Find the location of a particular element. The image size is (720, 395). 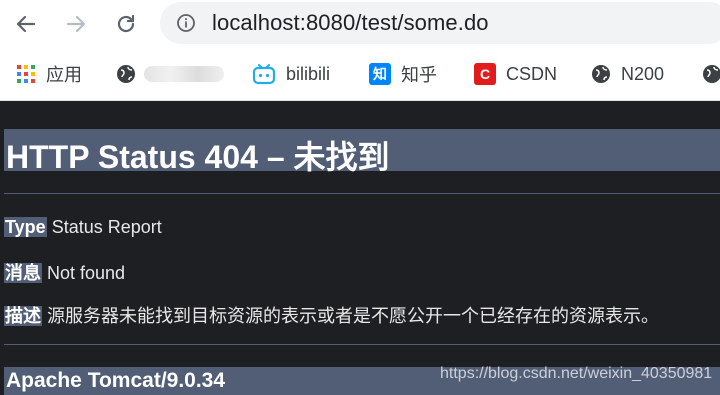

bookmark-blurred is located at coordinates (170, 74).